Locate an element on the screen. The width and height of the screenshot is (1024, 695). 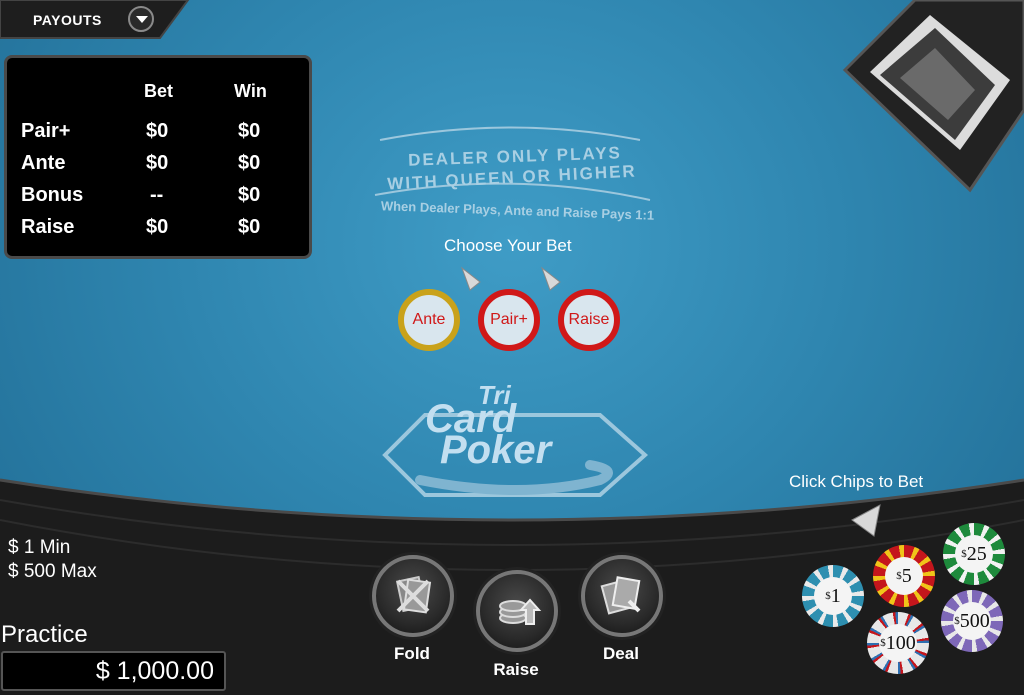
balance-value: $ 1,000.00 is located at coordinates (154, 670).